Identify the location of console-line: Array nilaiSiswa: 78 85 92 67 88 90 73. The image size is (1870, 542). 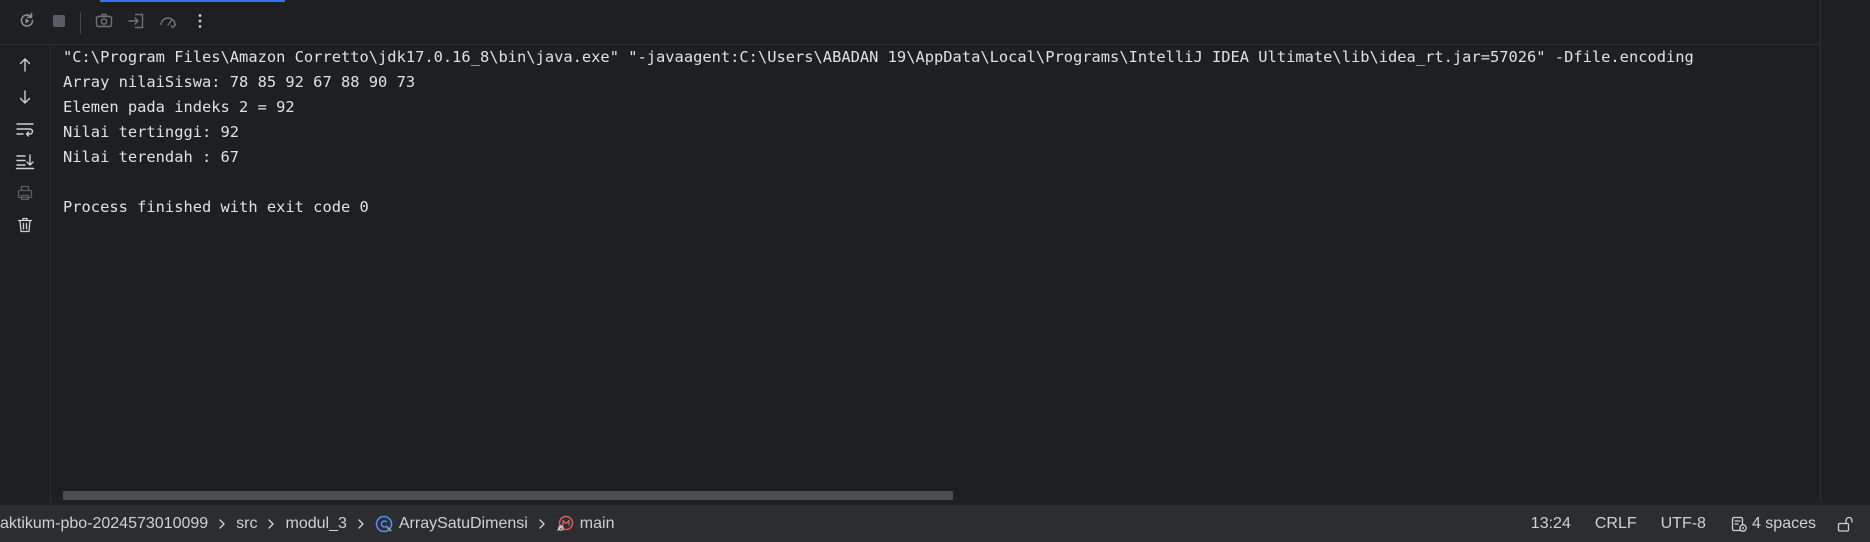
(239, 82).